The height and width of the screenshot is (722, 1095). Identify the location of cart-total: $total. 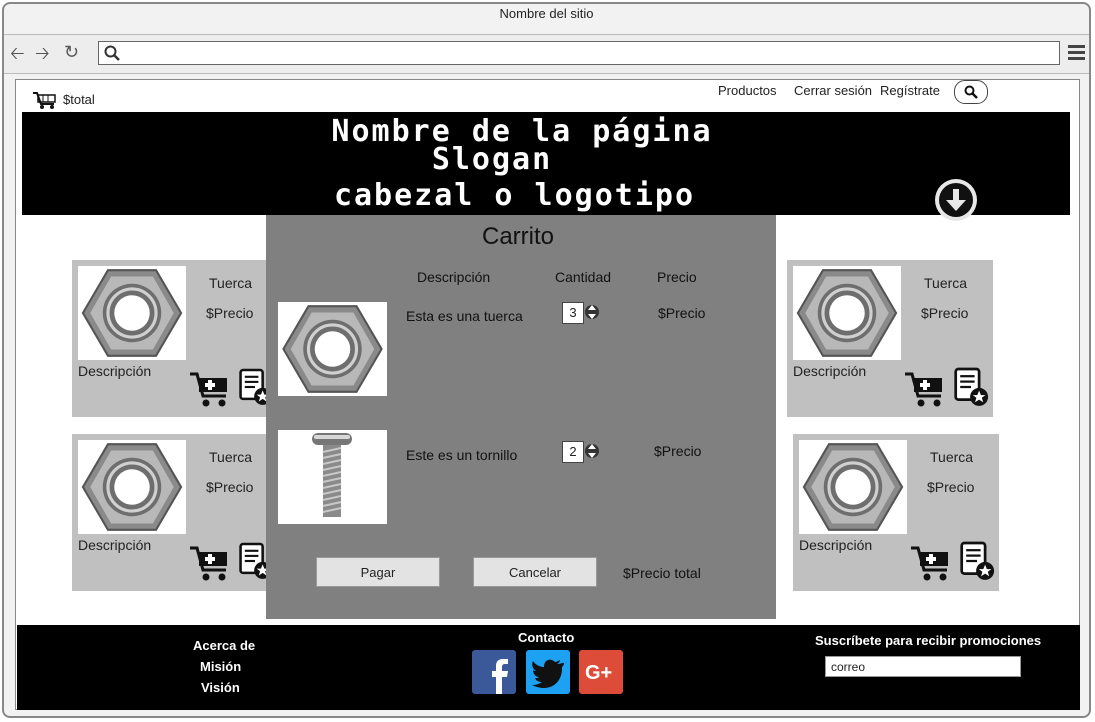
(79, 99).